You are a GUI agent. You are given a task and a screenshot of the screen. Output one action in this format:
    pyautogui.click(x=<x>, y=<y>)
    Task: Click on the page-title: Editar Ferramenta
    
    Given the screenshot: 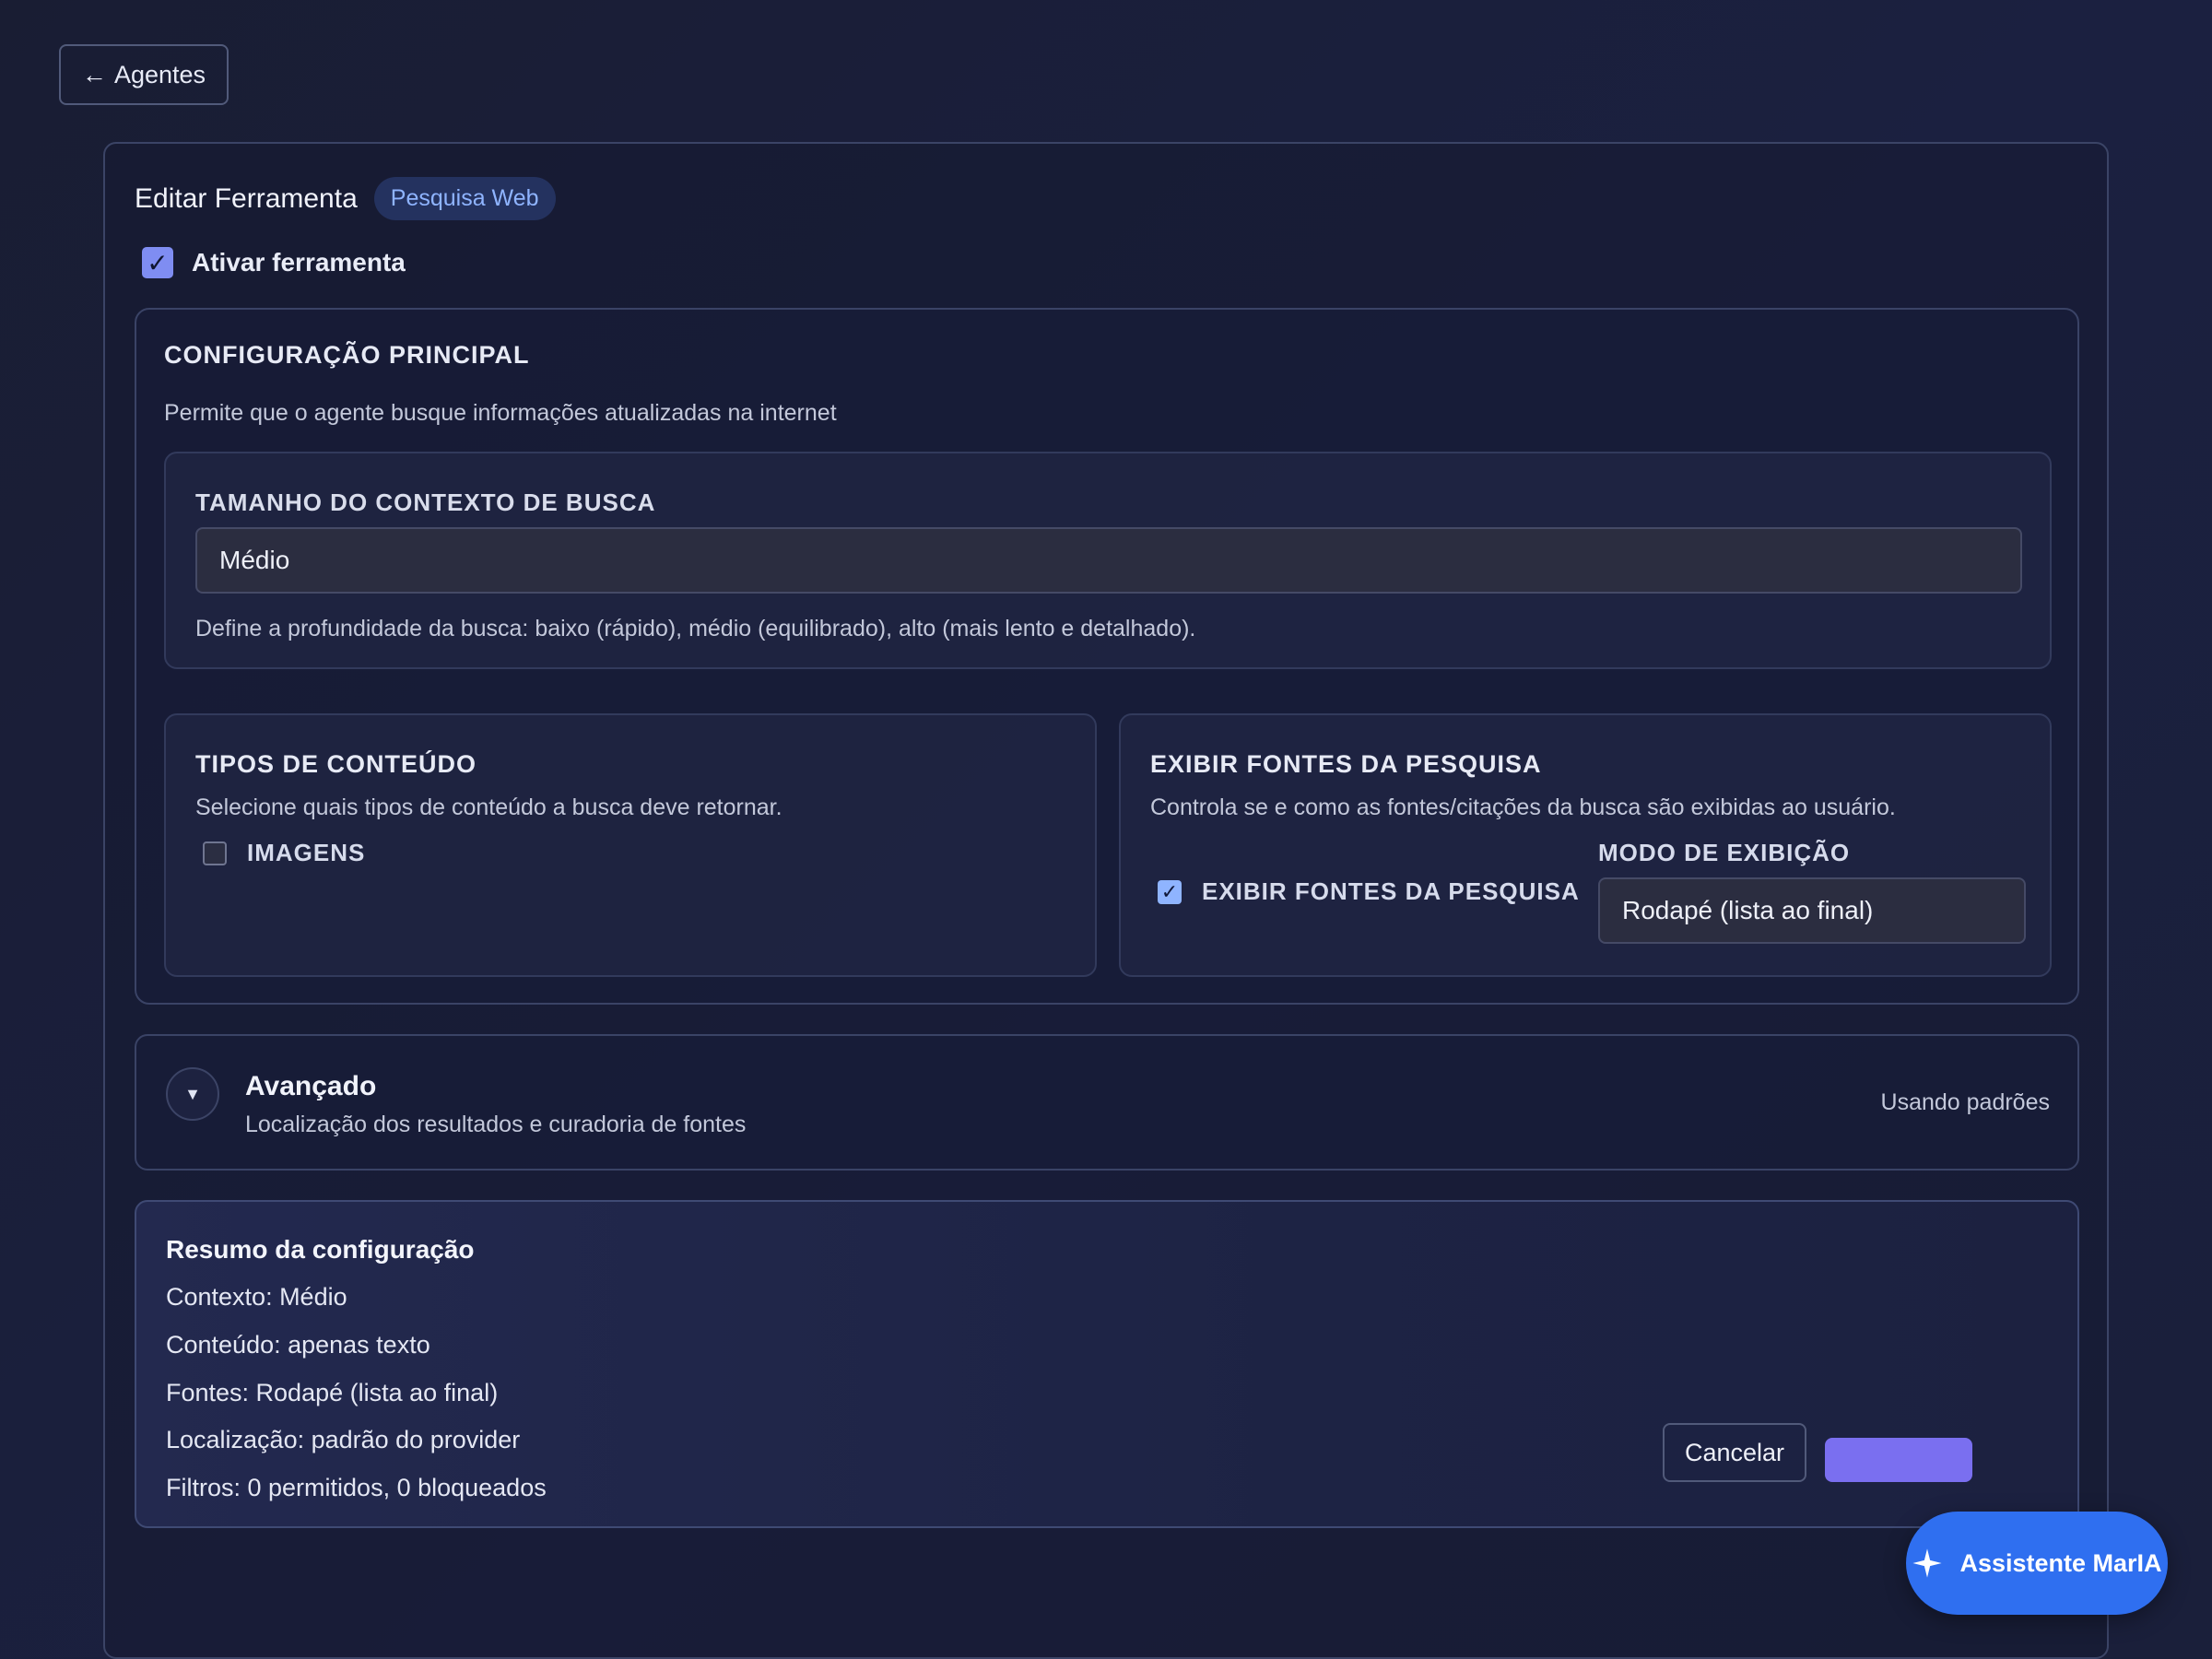 What is the action you would take?
    pyautogui.click(x=246, y=198)
    